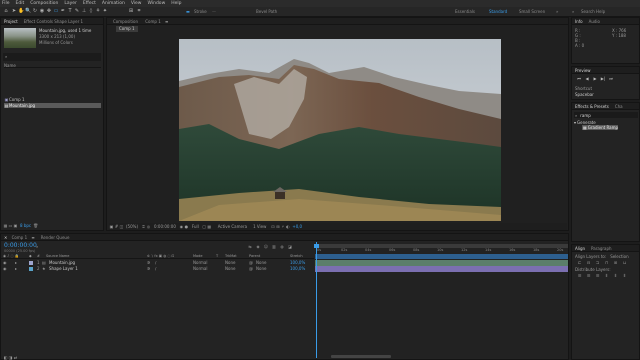 The width and height of the screenshot is (640, 360). What do you see at coordinates (584, 94) in the screenshot?
I see `shortcut-dropdown: Spacebar` at bounding box center [584, 94].